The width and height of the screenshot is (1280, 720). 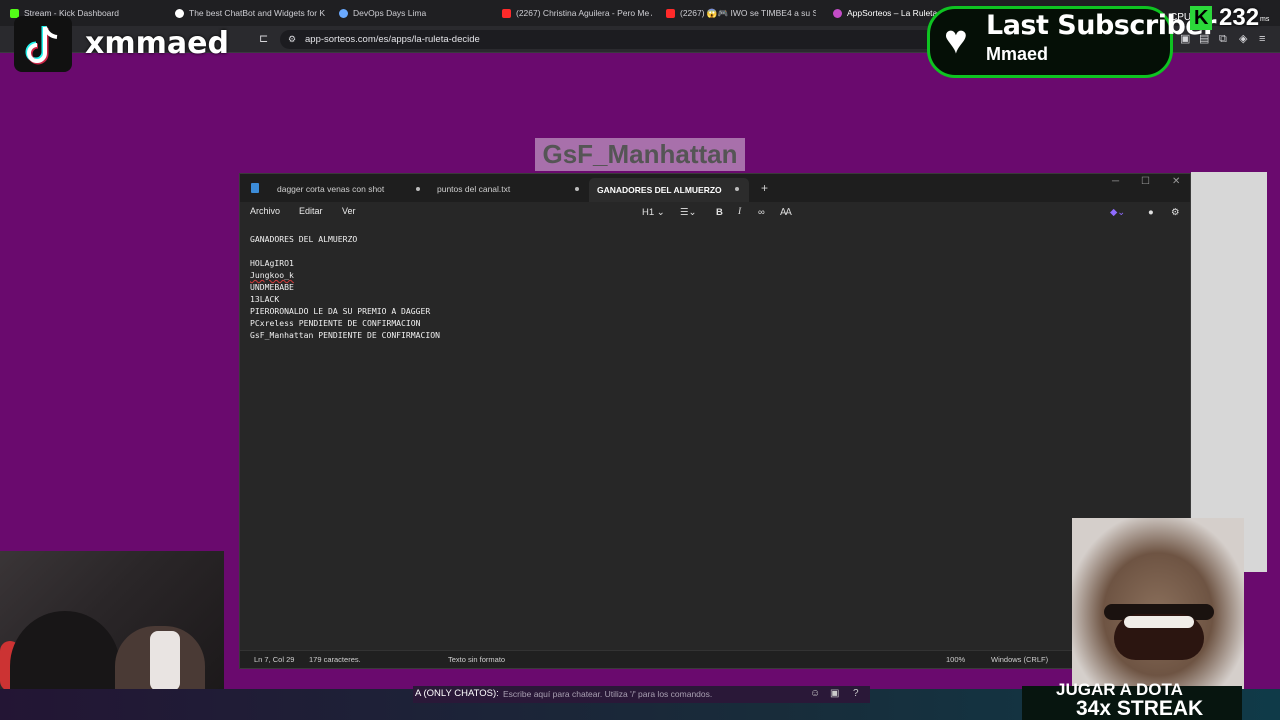 I want to click on char-count: 179 caracteres., so click(x=335, y=659).